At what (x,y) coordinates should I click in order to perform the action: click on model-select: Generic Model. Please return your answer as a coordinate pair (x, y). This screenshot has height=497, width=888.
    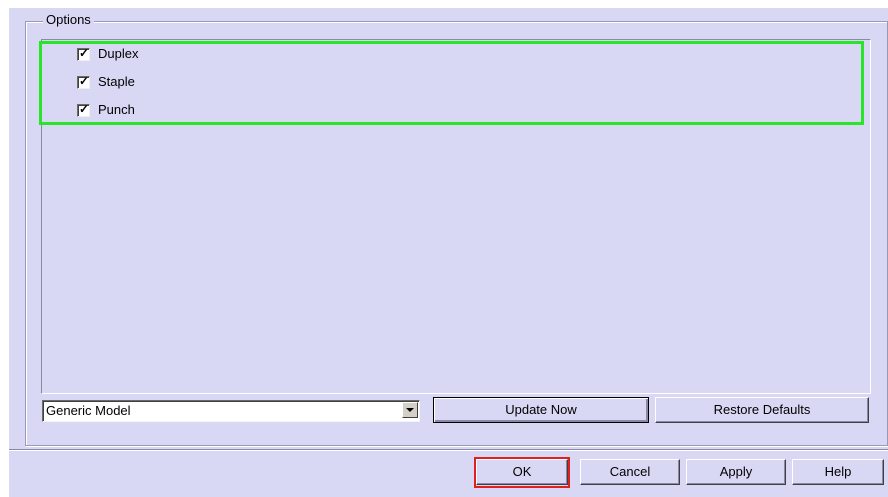
    Looking at the image, I should click on (231, 411).